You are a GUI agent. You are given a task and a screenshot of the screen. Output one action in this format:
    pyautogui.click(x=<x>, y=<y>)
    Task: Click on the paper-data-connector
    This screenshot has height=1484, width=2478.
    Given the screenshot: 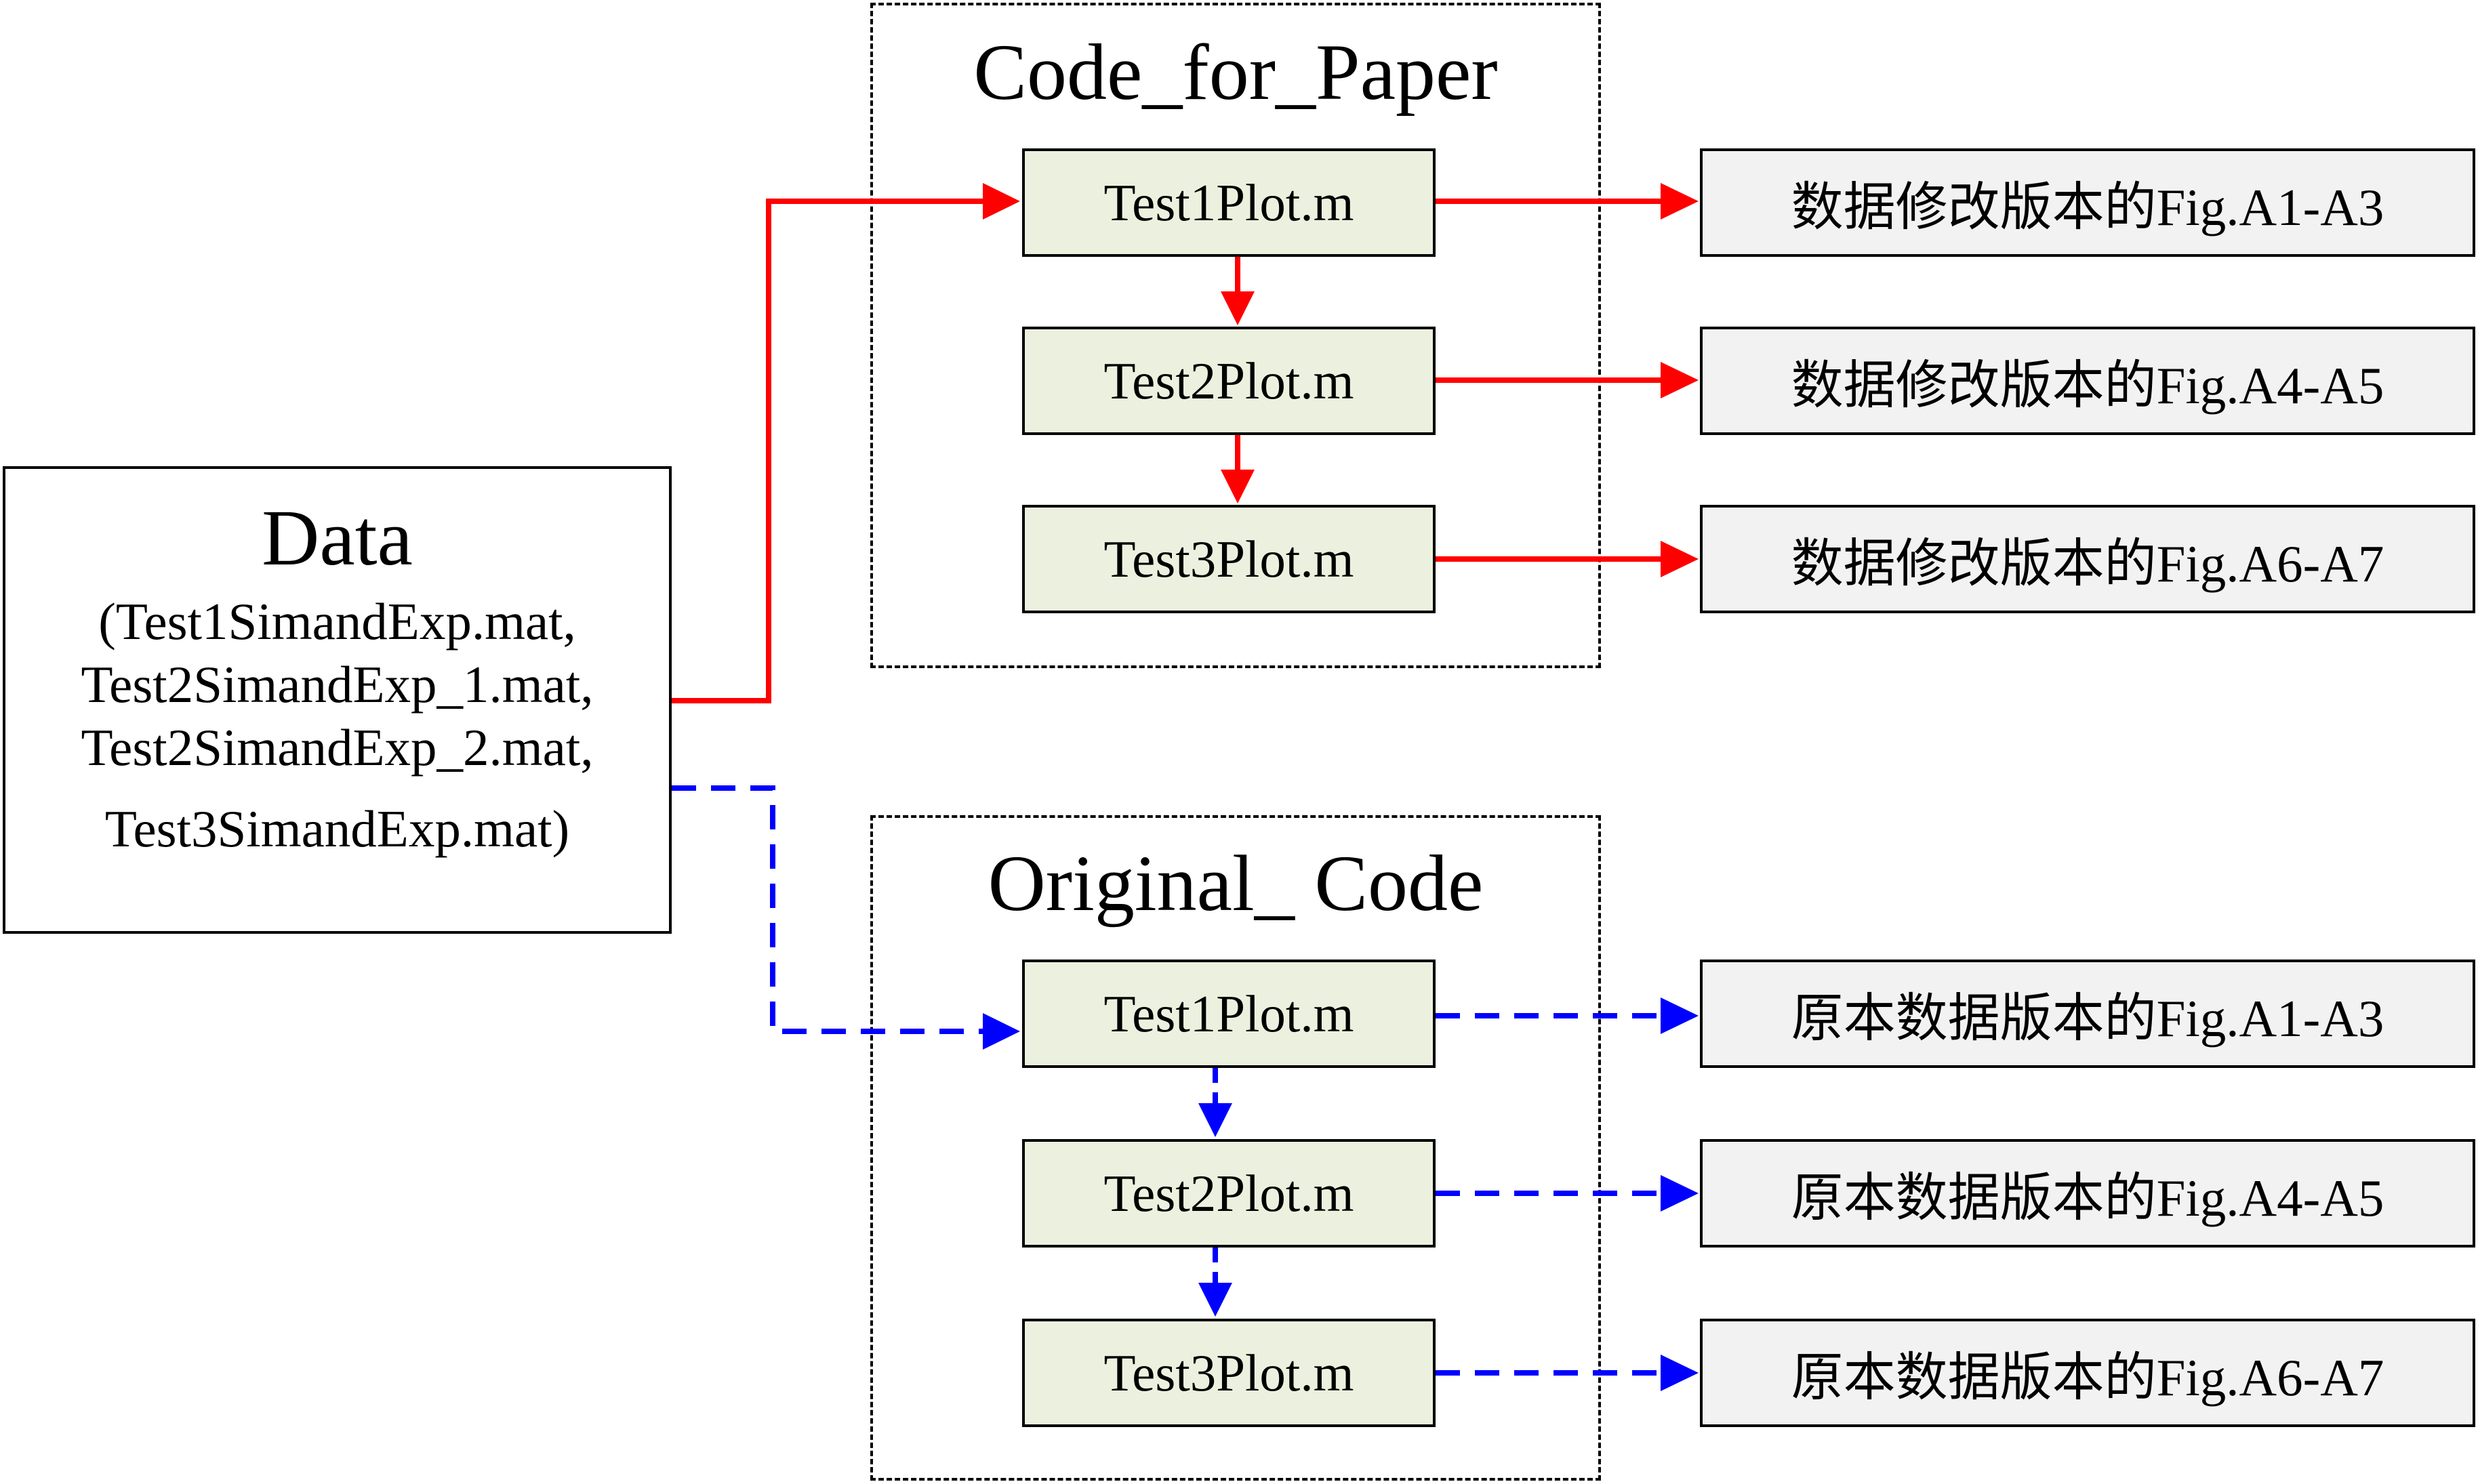 What is the action you would take?
    pyautogui.click(x=827, y=451)
    